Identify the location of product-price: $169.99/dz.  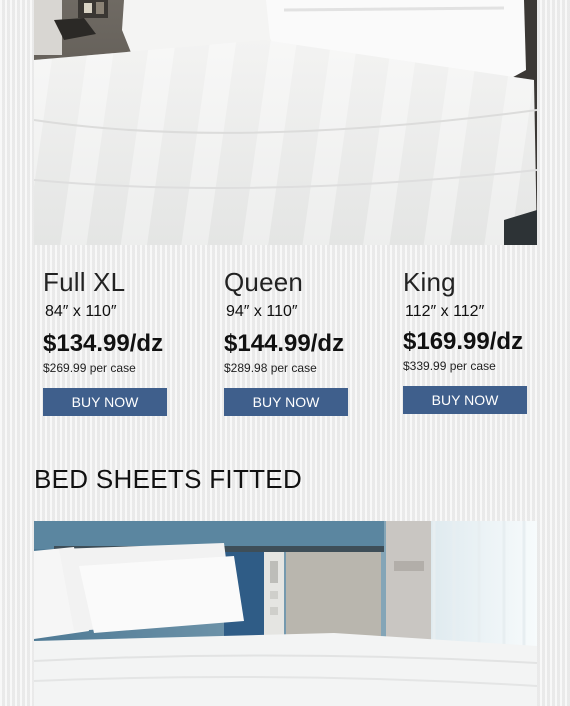
(463, 341).